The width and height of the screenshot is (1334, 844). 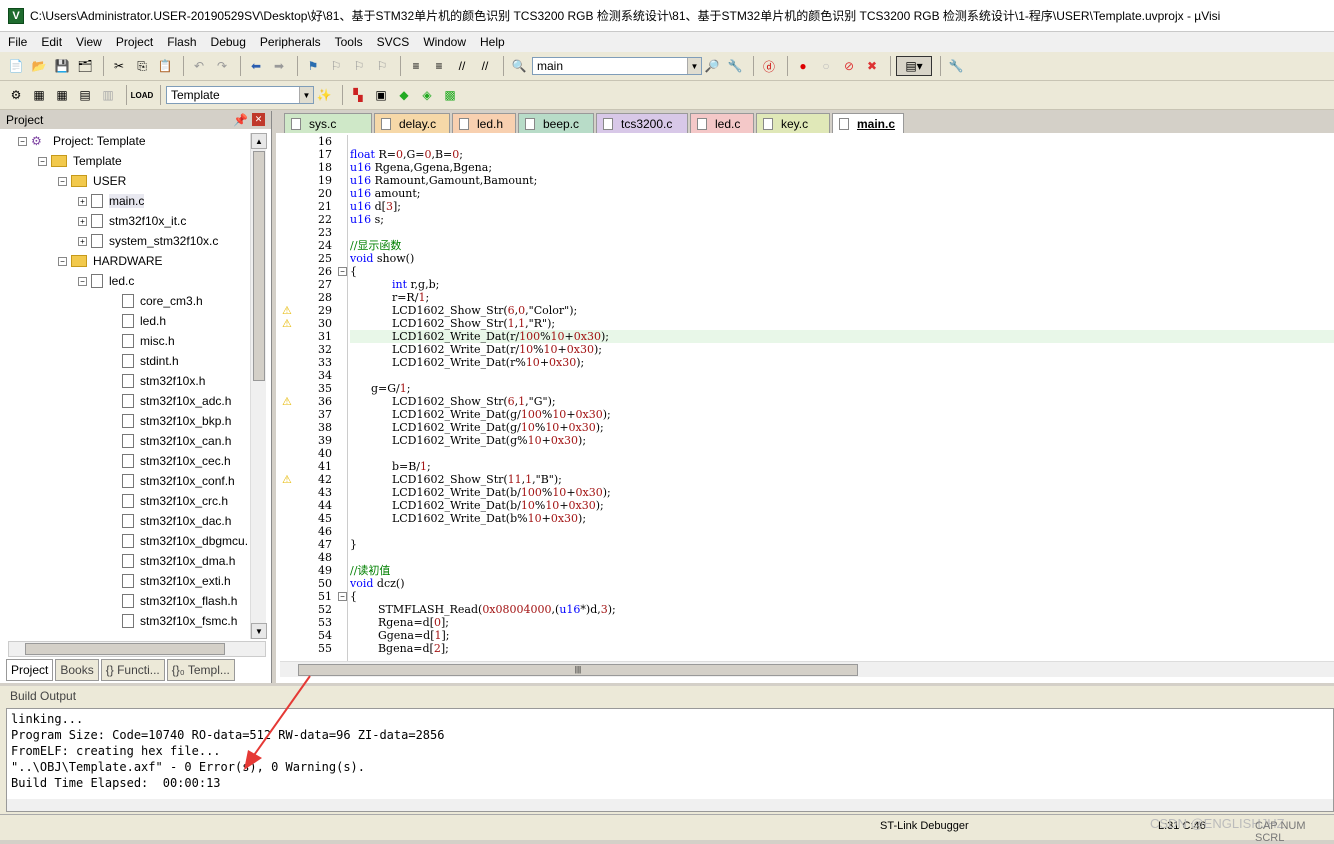 I want to click on code-line: LCD1602_Write_Dat(b%10+0x30);, so click(x=842, y=518).